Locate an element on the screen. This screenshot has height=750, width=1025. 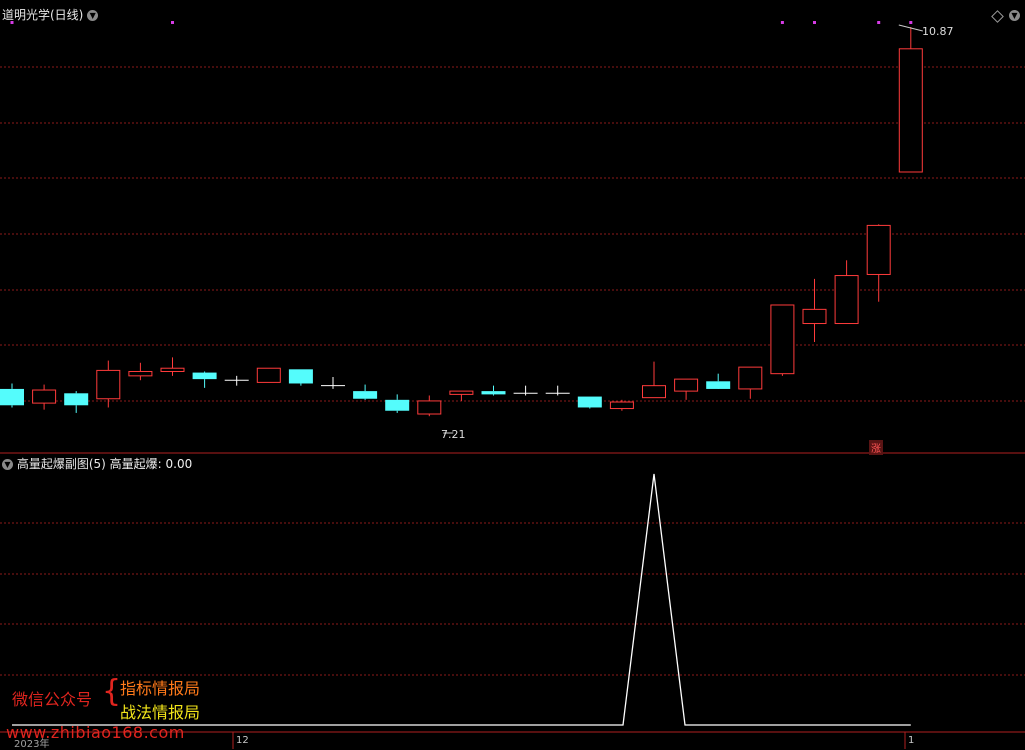
main-panel-title: 道明光学(日线) is located at coordinates (43, 15).